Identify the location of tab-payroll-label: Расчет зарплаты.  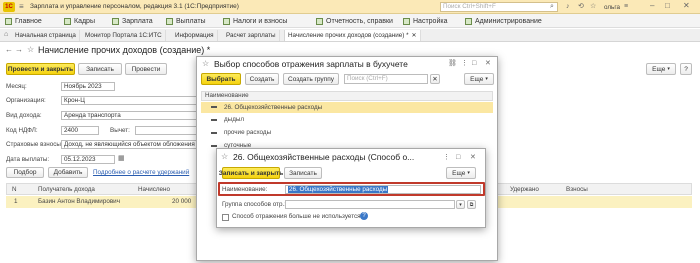
(251, 35).